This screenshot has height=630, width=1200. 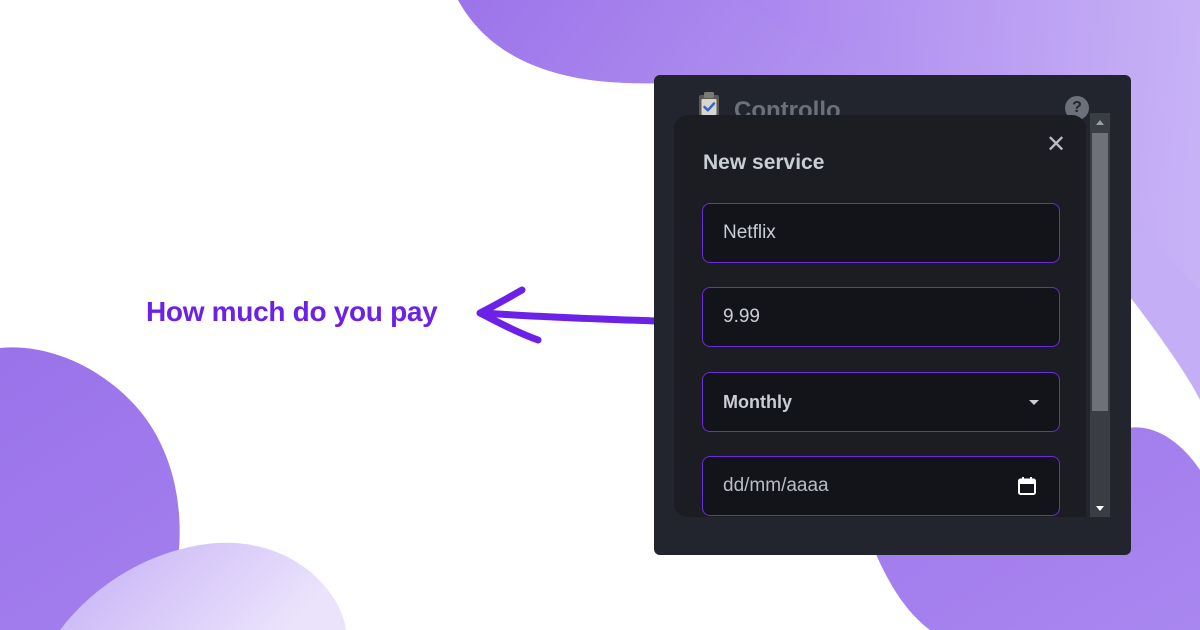 What do you see at coordinates (1100, 508) in the screenshot?
I see `scroll-down-button` at bounding box center [1100, 508].